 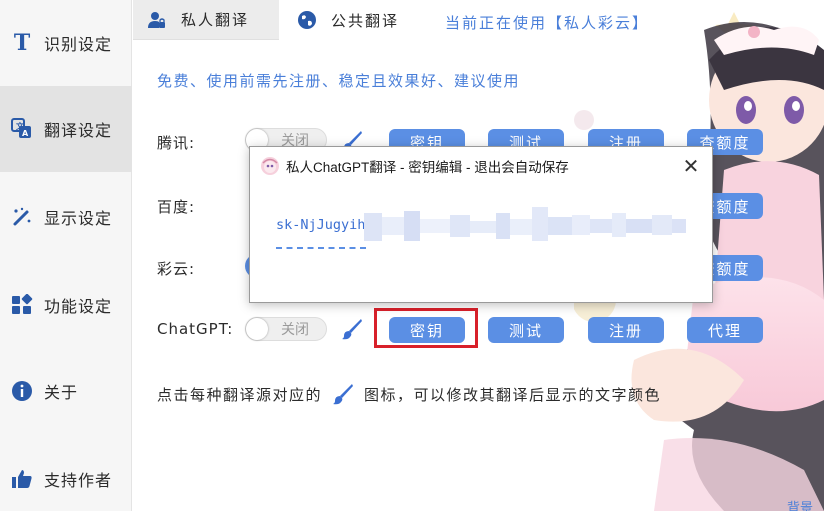 I want to click on tab-label: 私人翻译, so click(x=215, y=20).